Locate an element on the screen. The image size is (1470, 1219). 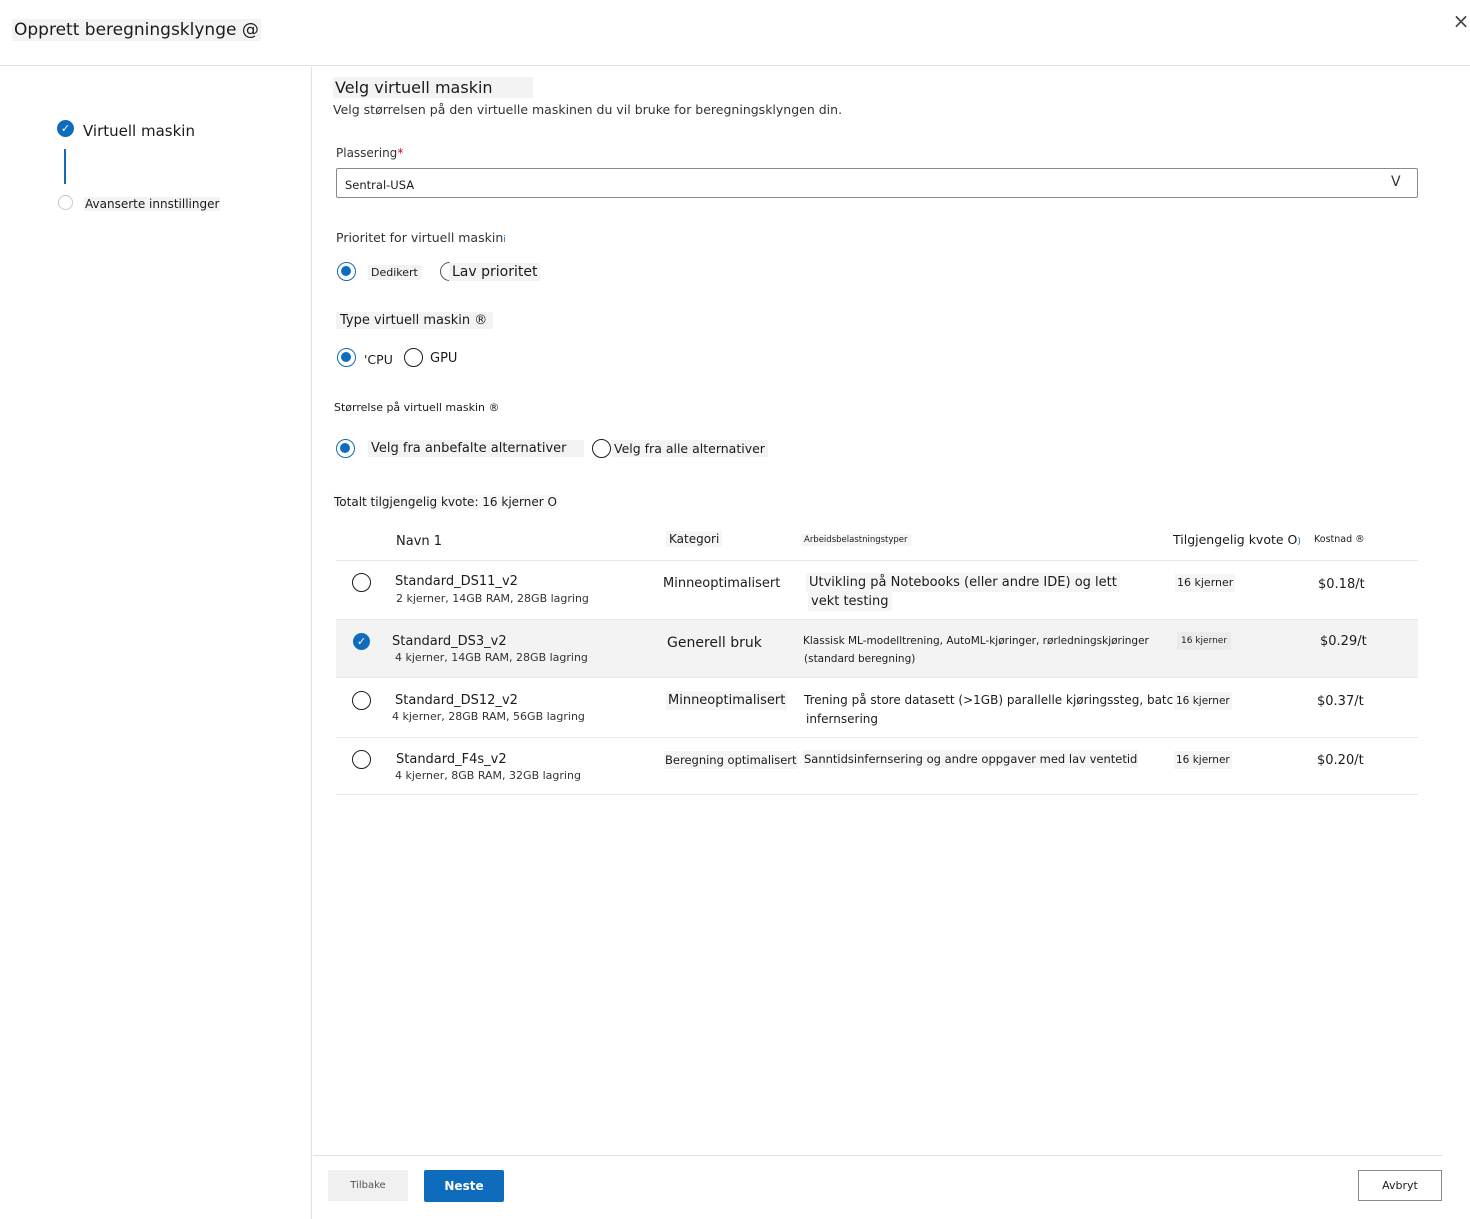
cancel-button: Avbryt is located at coordinates (1400, 1185).